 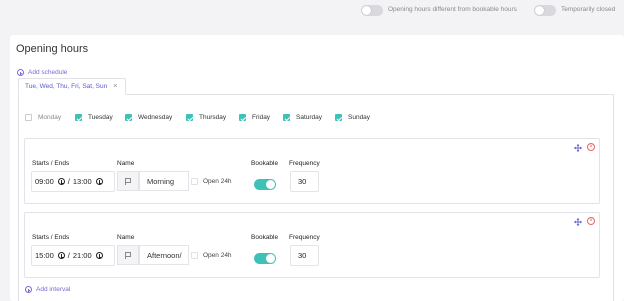 I want to click on day-label: Thursday, so click(x=213, y=117).